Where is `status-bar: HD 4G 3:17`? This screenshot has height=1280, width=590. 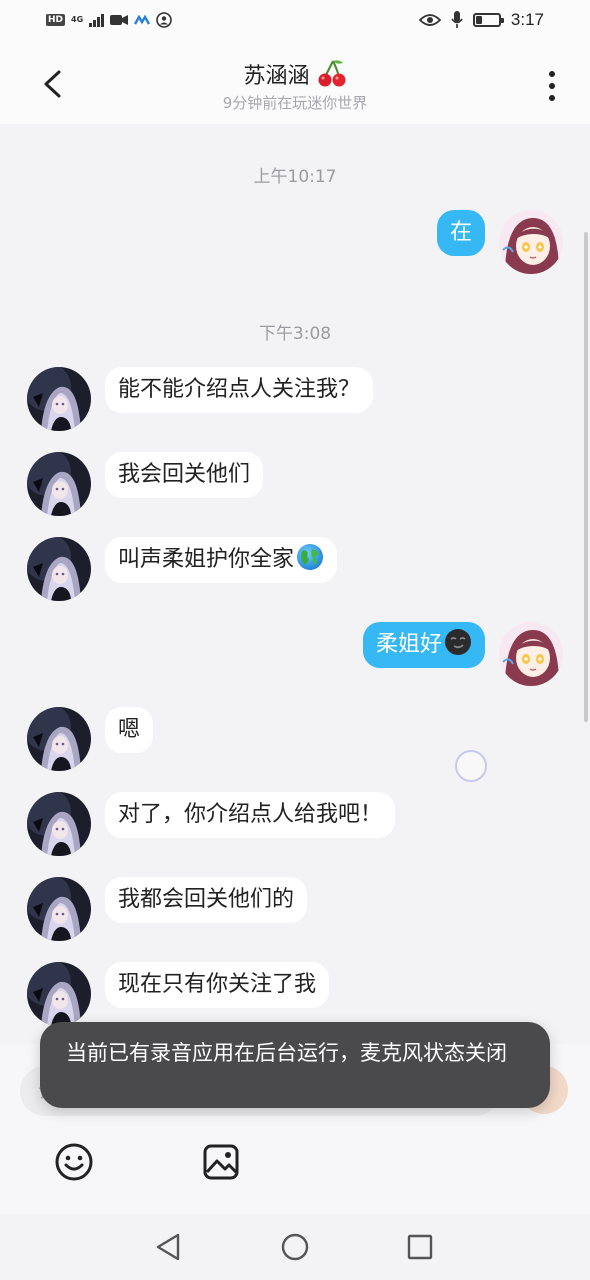 status-bar: HD 4G 3:17 is located at coordinates (295, 23).